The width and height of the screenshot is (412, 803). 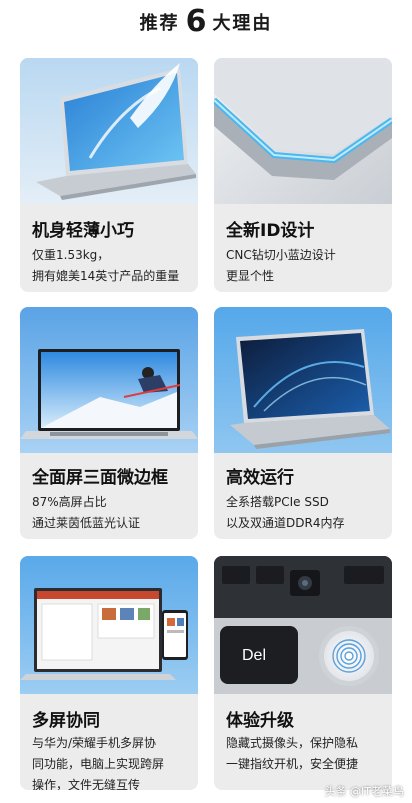 I want to click on card-title: 多屏协同, so click(x=66, y=721).